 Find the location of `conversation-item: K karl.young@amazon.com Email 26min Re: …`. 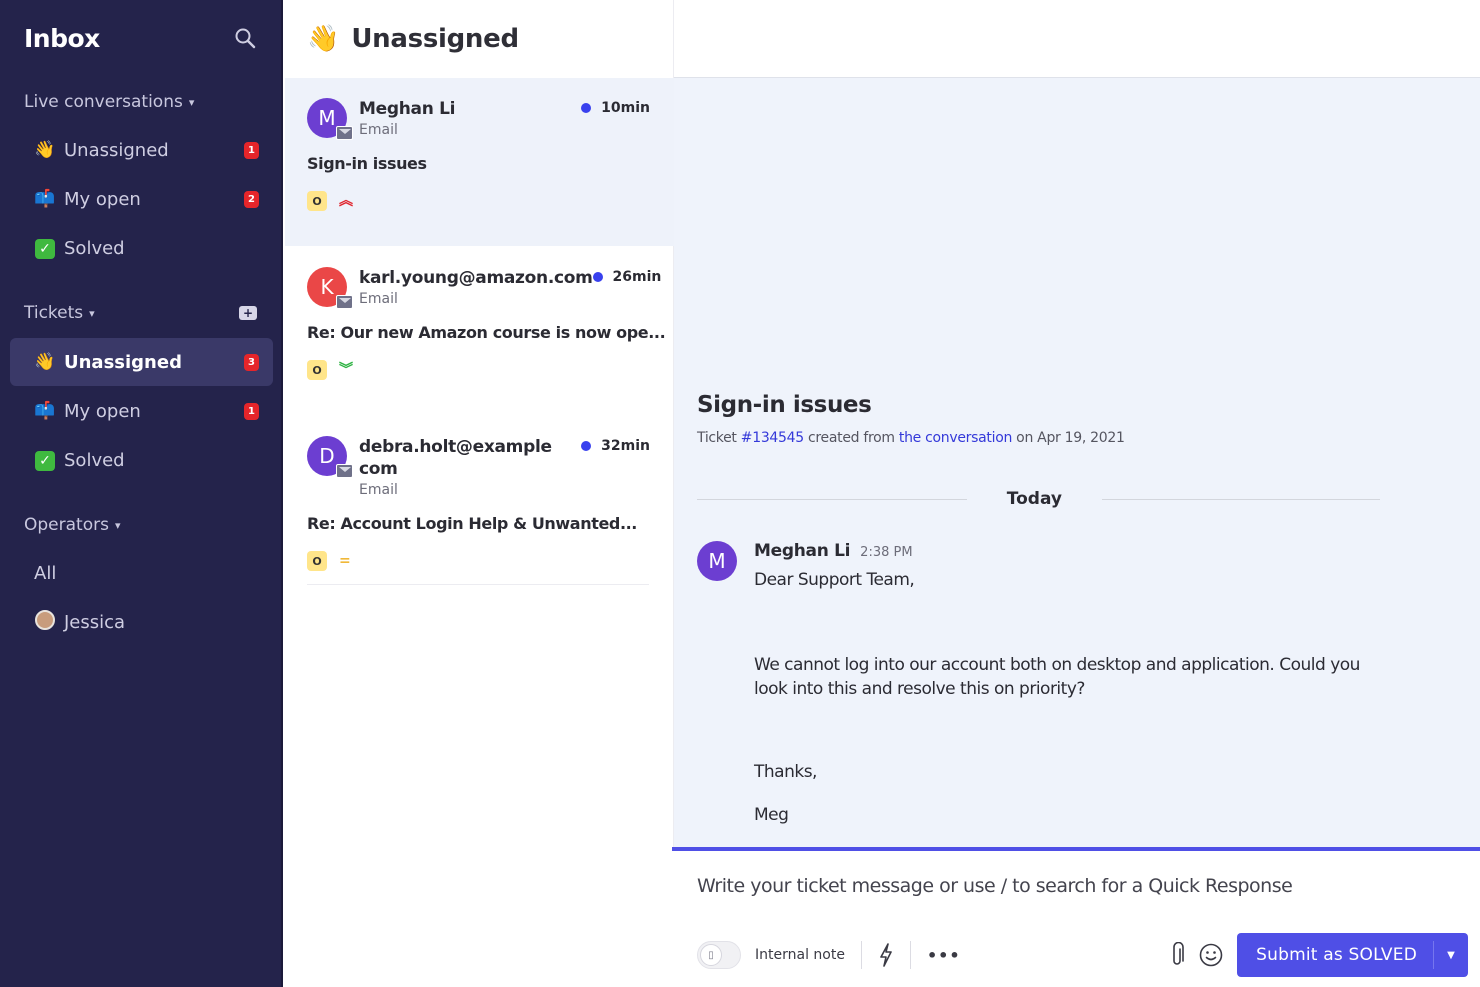

conversation-item: K karl.young@amazon.com Email 26min Re: … is located at coordinates (479, 331).